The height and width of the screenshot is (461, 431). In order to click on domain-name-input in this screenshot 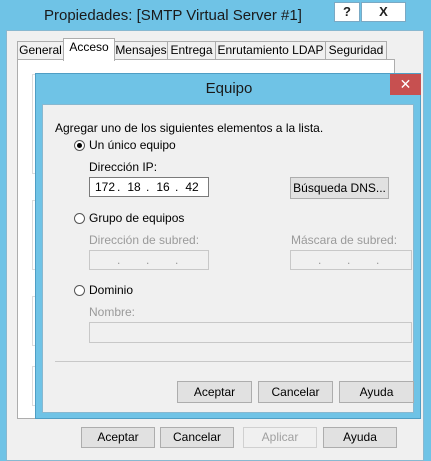, I will do `click(250, 332)`.